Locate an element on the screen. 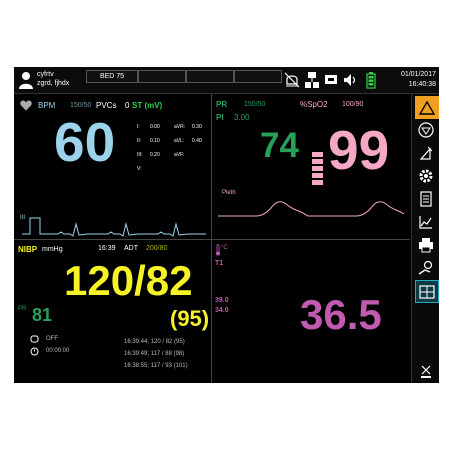 The width and height of the screenshot is (450, 450). st-value: 0.40 is located at coordinates (197, 141).